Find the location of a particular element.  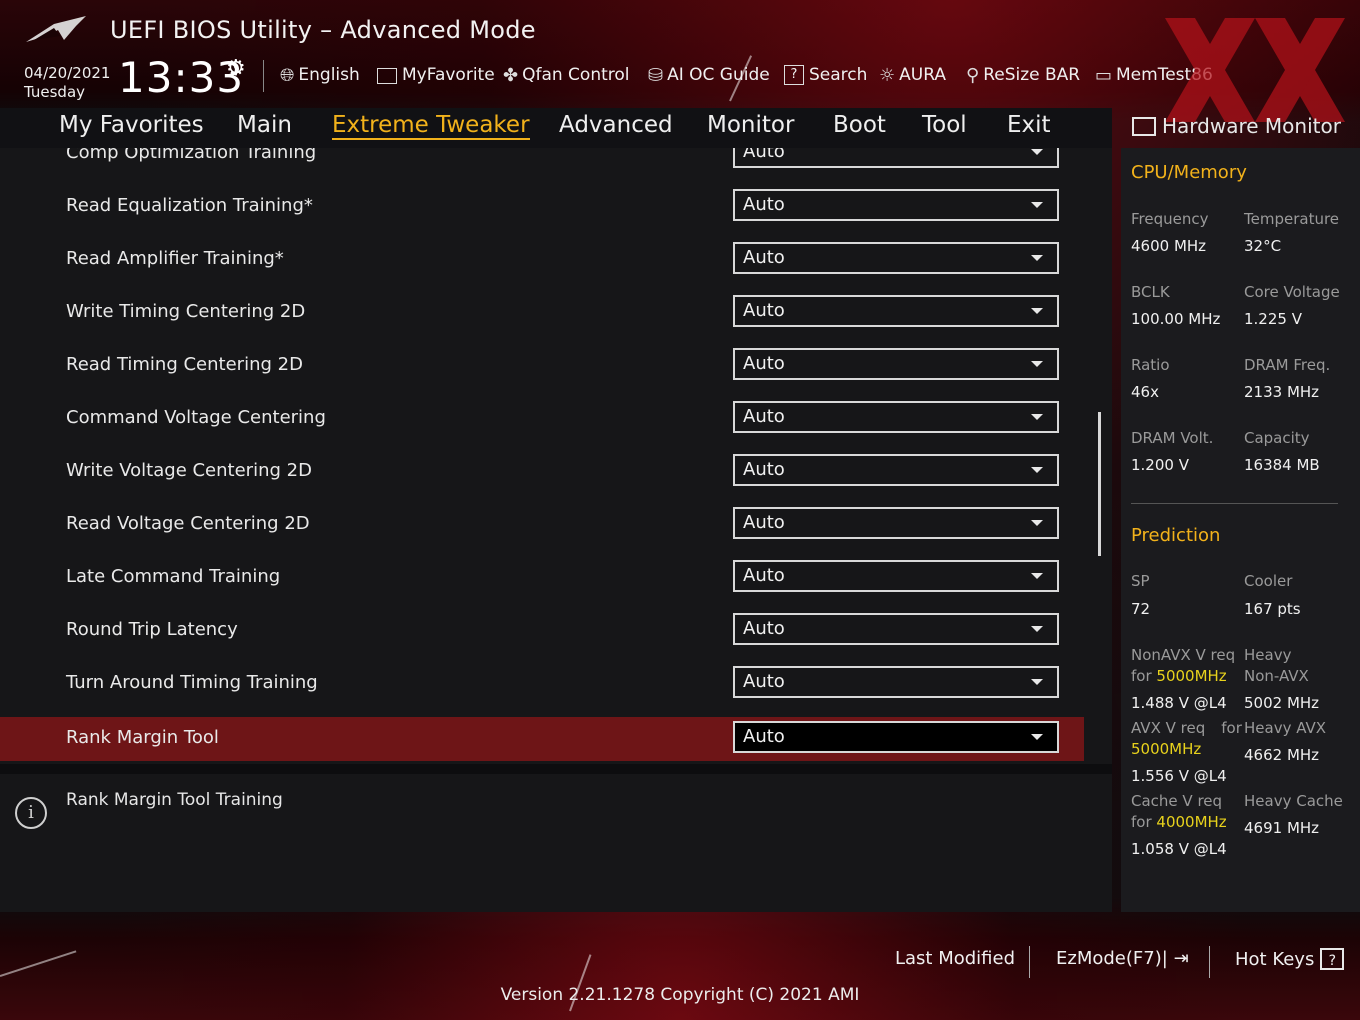

myfavorite-button: MyFavorite is located at coordinates (436, 75).